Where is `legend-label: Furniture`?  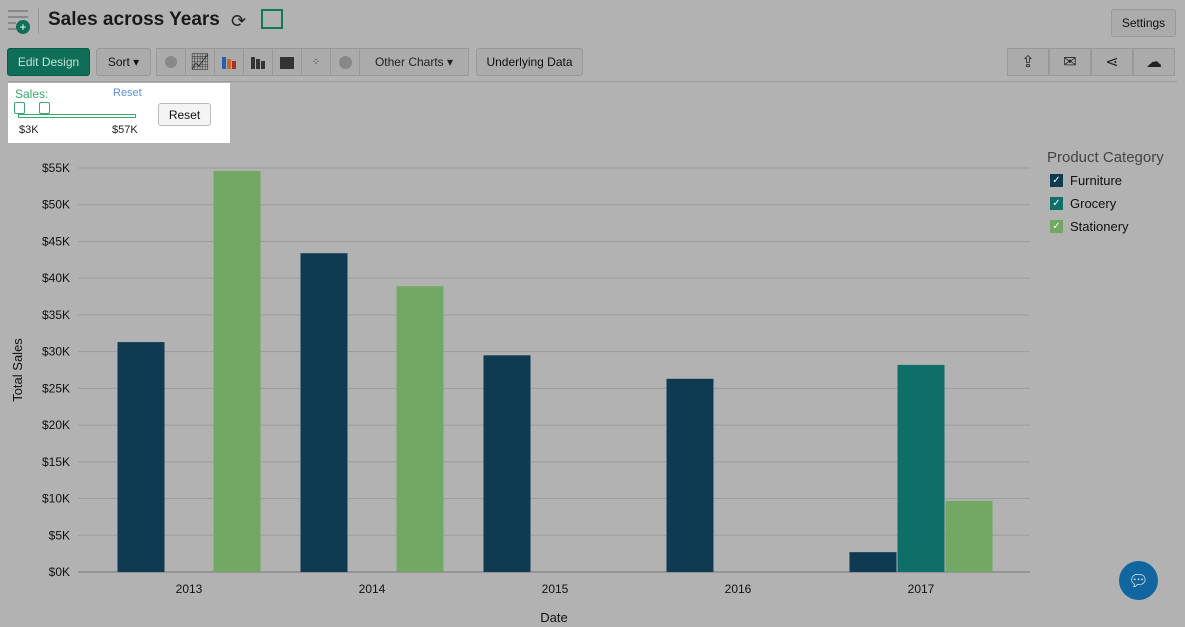
legend-label: Furniture is located at coordinates (1096, 180).